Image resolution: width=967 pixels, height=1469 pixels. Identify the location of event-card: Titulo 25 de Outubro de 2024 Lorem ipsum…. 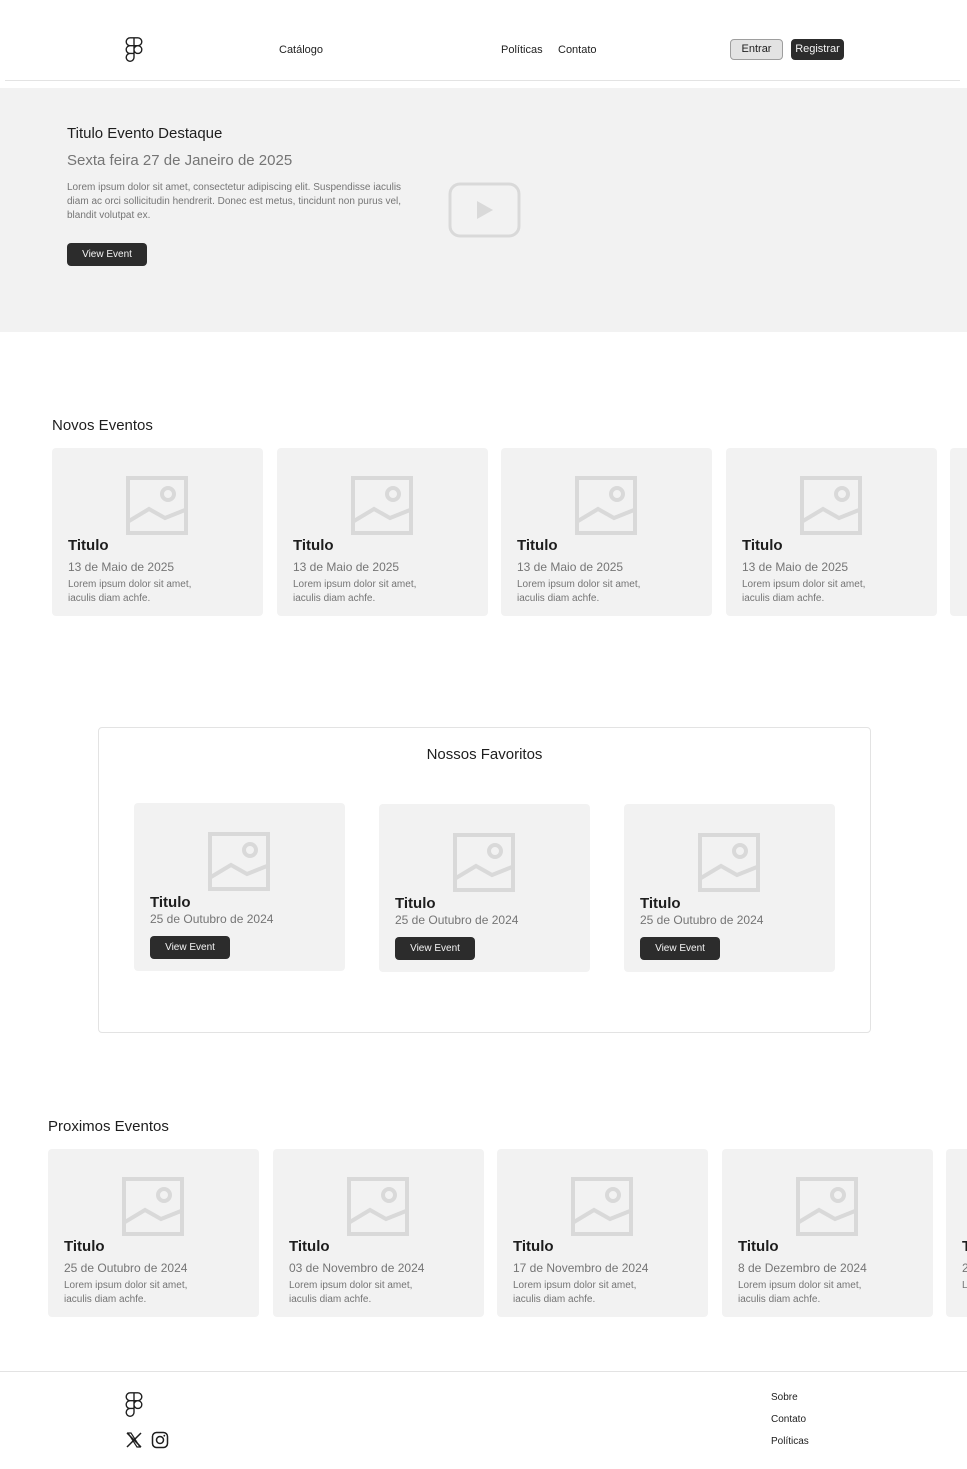
(153, 1233).